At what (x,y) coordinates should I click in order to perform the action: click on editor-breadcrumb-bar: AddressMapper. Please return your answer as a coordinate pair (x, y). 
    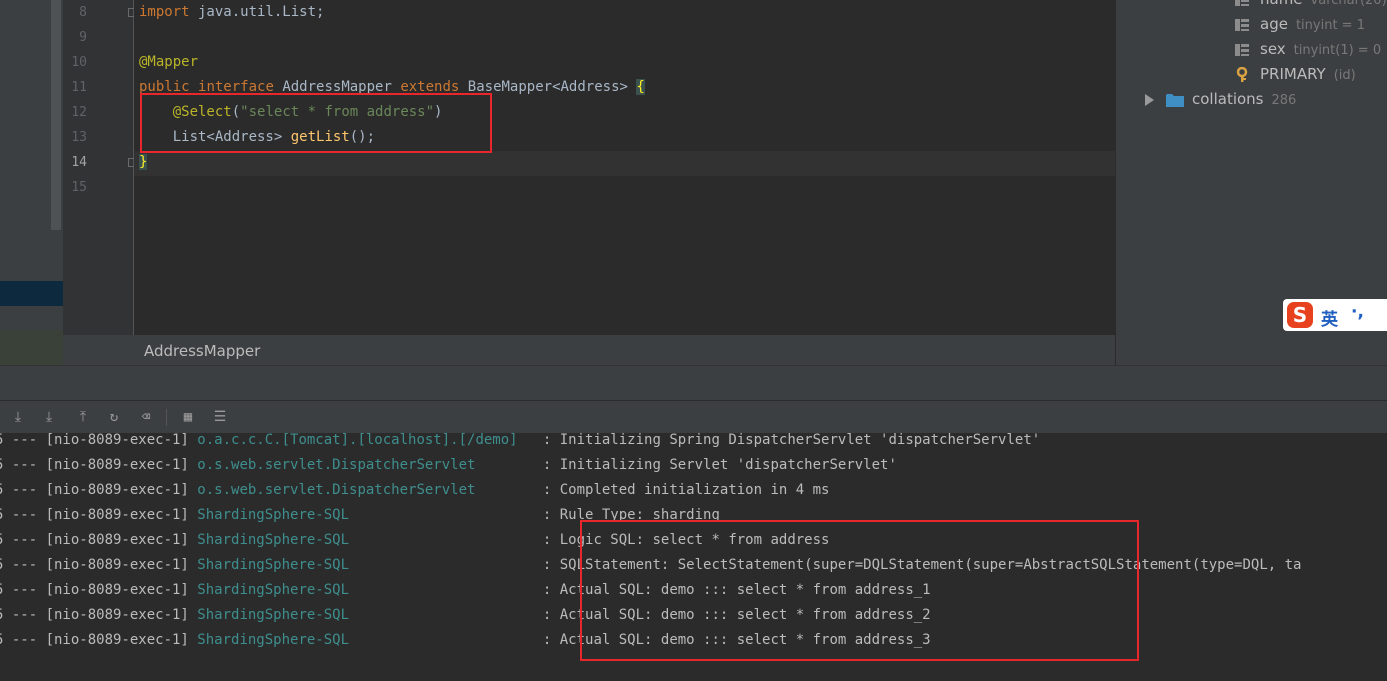
    Looking at the image, I should click on (589, 350).